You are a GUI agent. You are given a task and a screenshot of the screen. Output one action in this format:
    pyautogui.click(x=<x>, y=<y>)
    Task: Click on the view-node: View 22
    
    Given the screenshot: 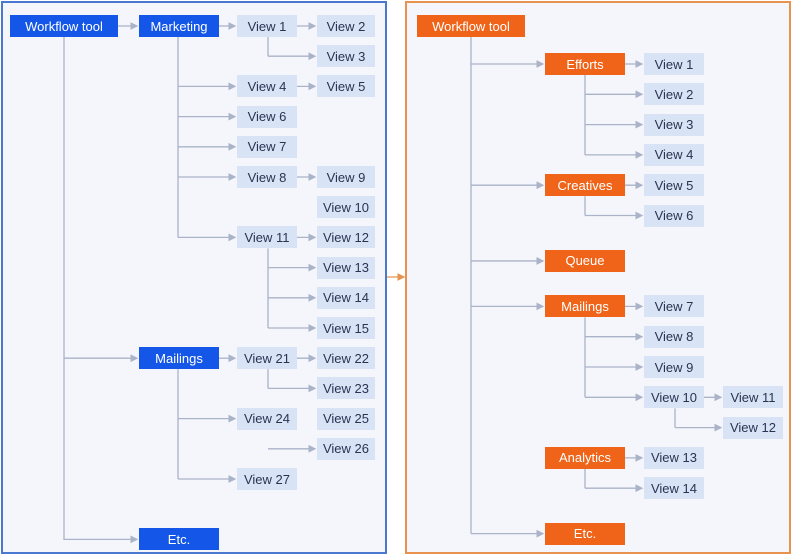 What is the action you would take?
    pyautogui.click(x=346, y=358)
    